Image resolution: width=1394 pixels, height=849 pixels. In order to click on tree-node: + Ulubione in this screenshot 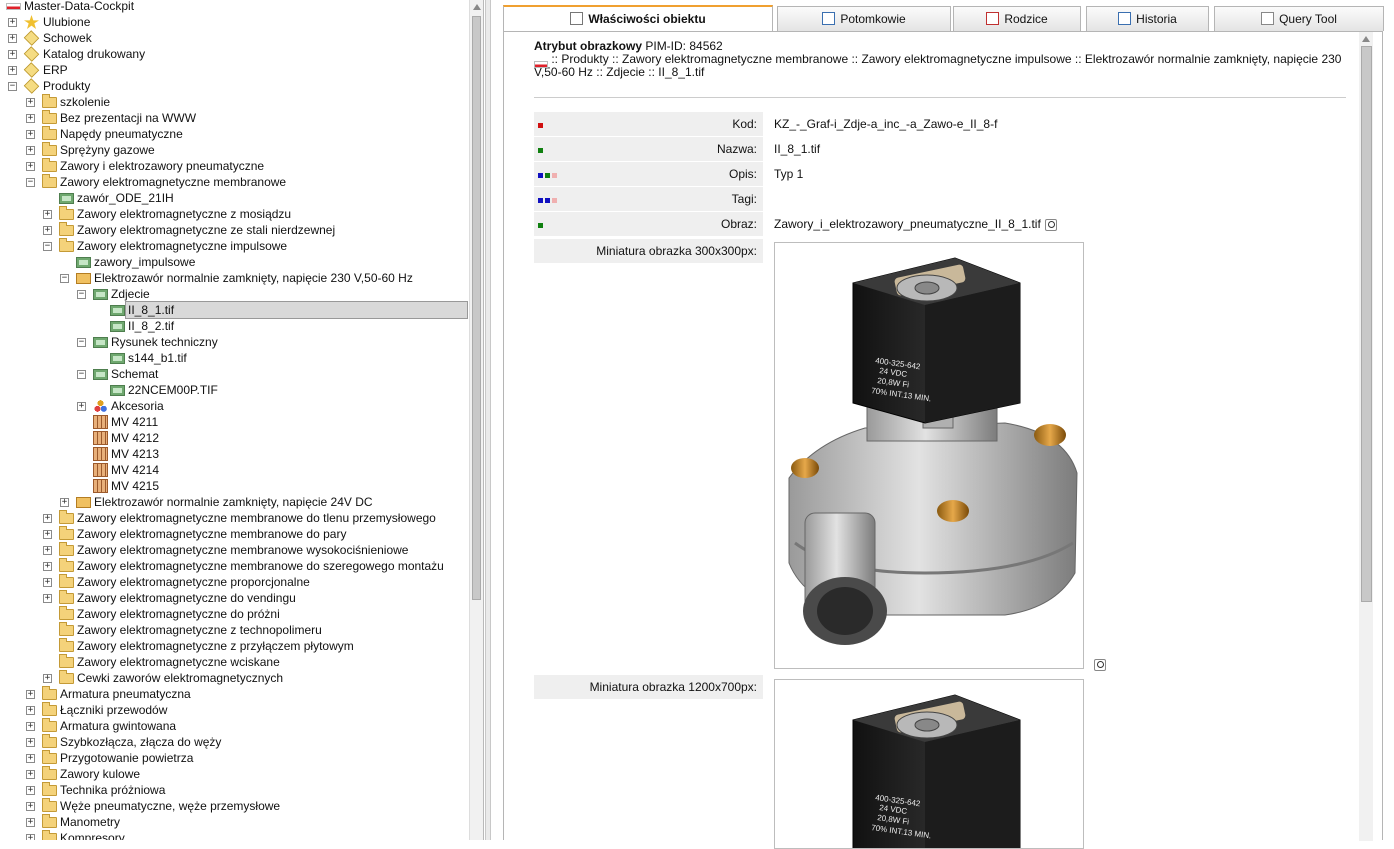, I will do `click(234, 22)`.